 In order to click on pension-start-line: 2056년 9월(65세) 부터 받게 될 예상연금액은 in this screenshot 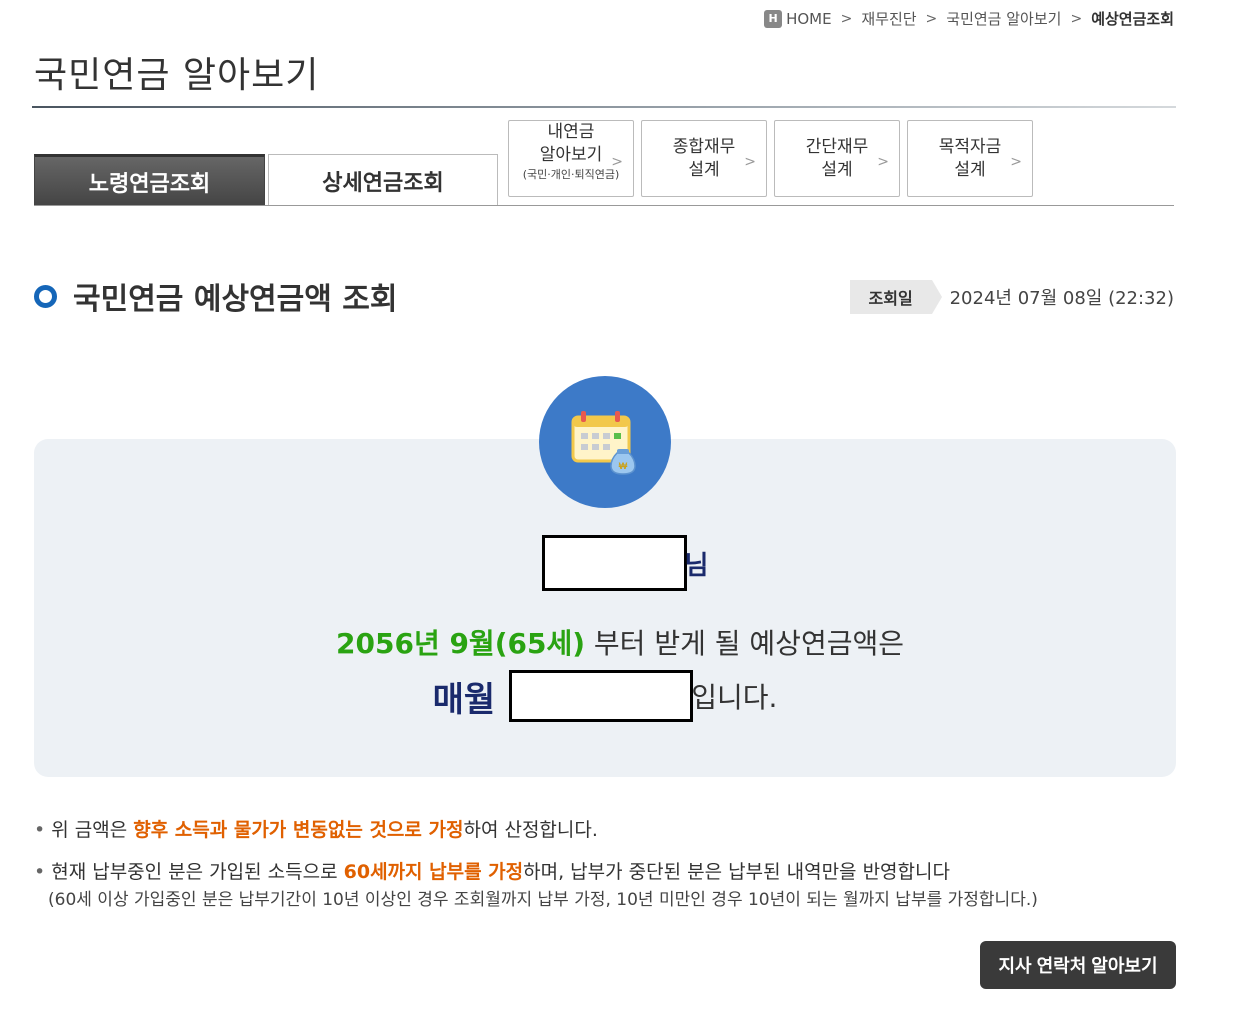, I will do `click(620, 642)`.